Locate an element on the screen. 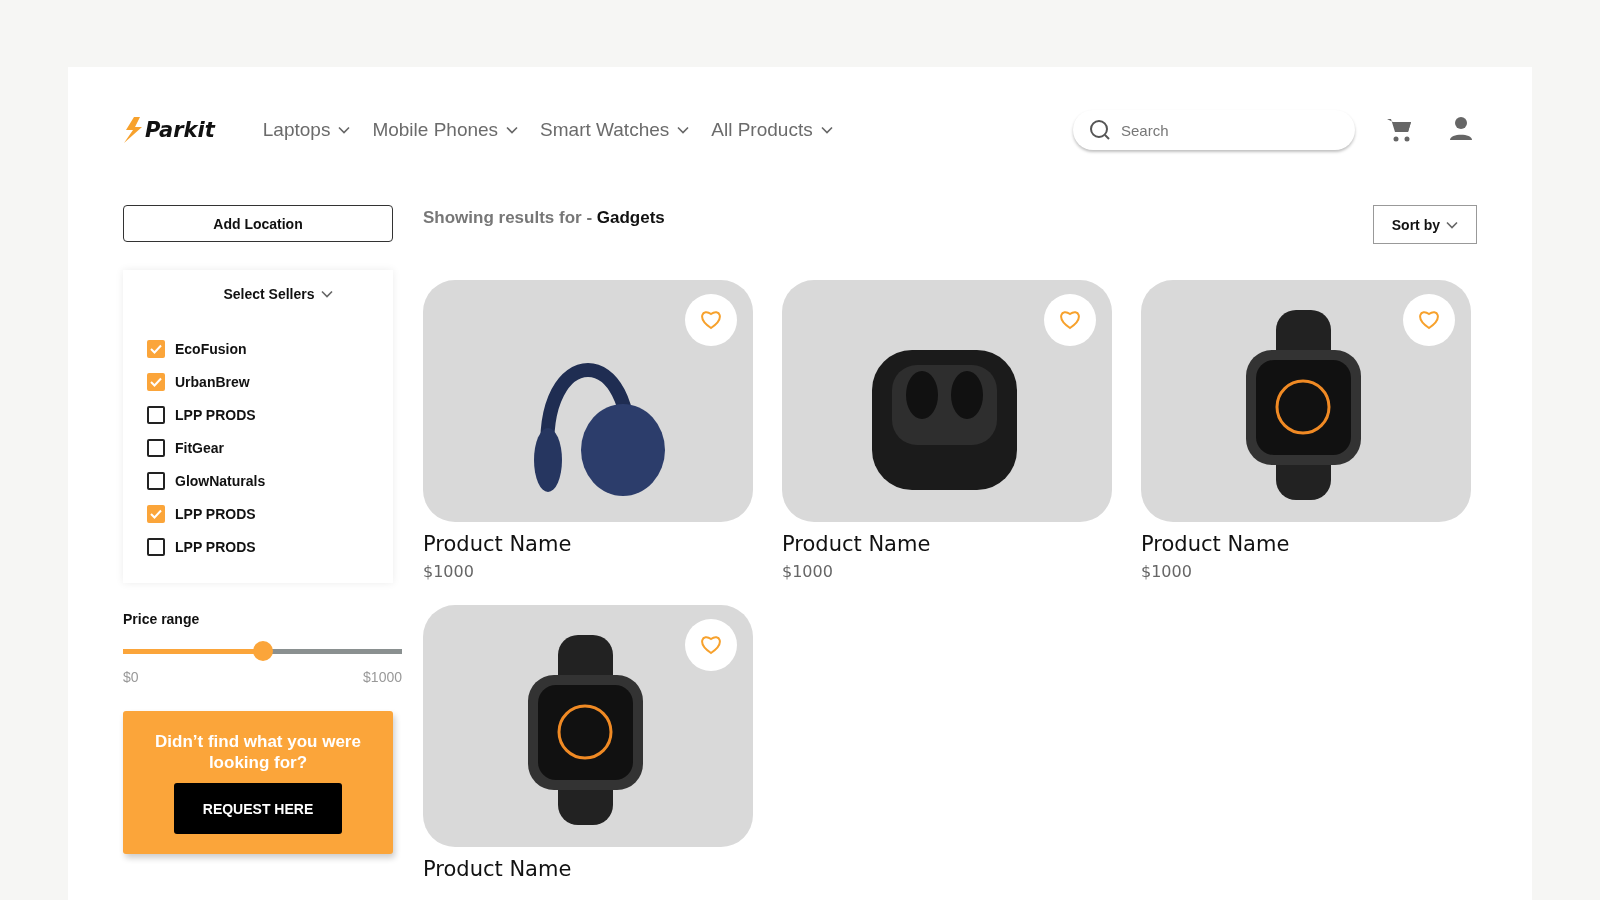 This screenshot has height=900, width=1600. select-sellers-dropdown: Select Sellers is located at coordinates (258, 294).